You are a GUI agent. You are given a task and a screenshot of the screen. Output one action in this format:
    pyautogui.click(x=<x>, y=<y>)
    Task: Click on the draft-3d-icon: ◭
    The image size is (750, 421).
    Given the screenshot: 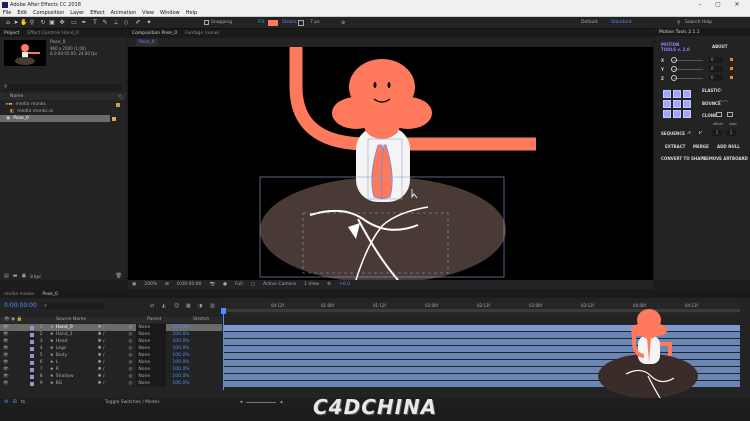 What is the action you would take?
    pyautogui.click(x=164, y=306)
    